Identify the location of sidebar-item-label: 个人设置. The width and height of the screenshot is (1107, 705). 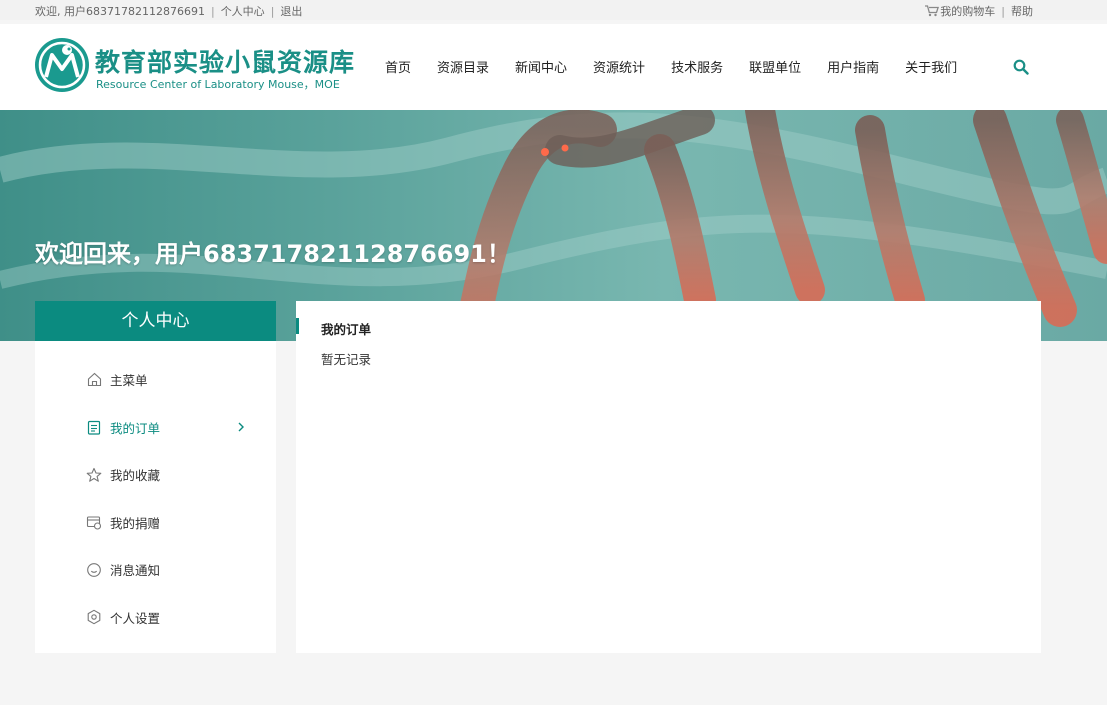
(135, 618).